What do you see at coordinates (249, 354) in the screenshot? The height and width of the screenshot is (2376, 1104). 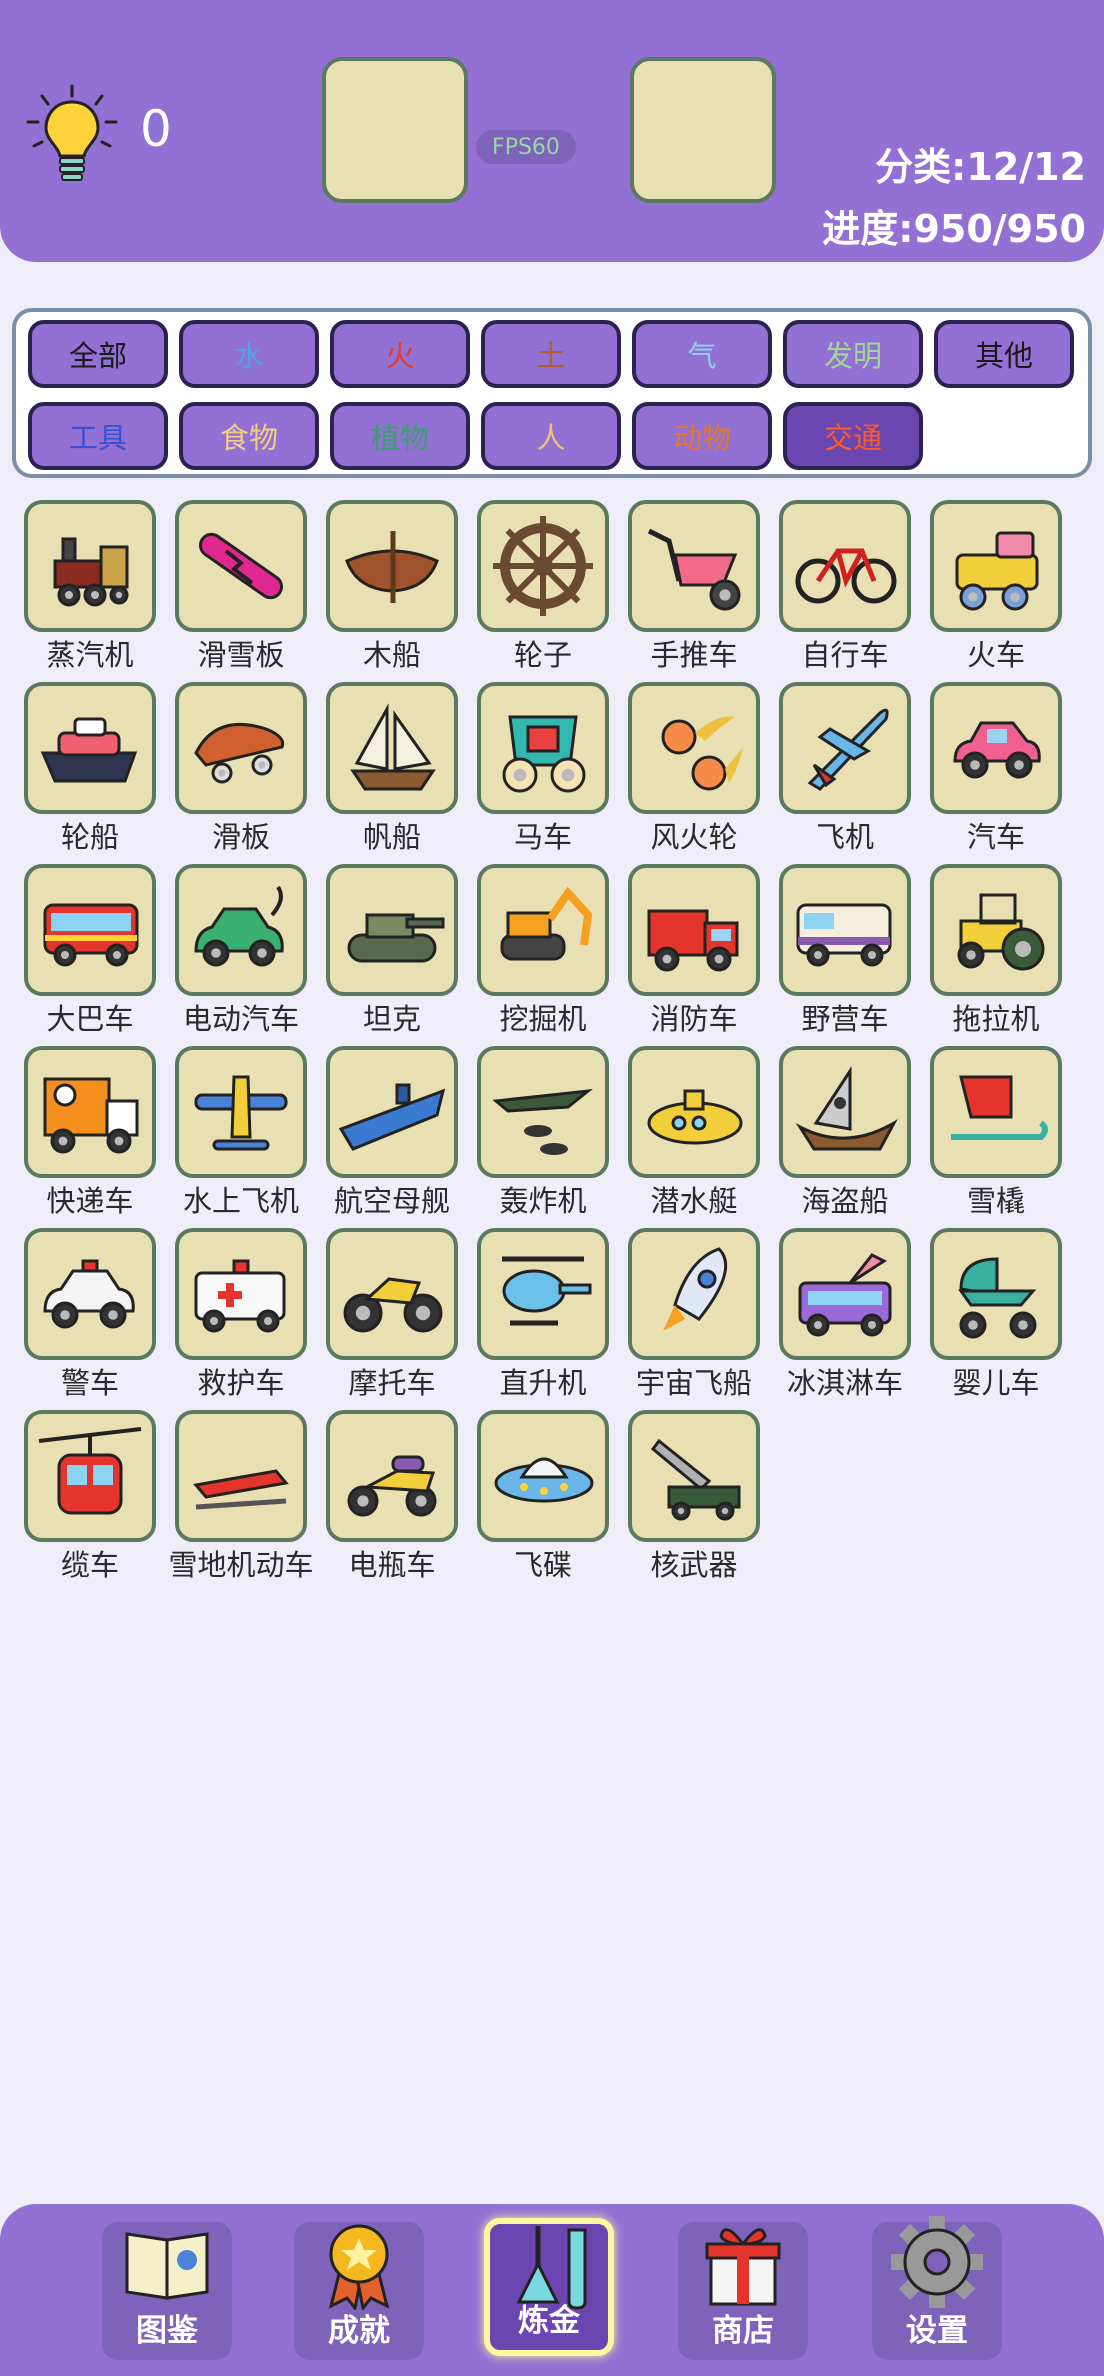 I see `filter-tab-2: 水` at bounding box center [249, 354].